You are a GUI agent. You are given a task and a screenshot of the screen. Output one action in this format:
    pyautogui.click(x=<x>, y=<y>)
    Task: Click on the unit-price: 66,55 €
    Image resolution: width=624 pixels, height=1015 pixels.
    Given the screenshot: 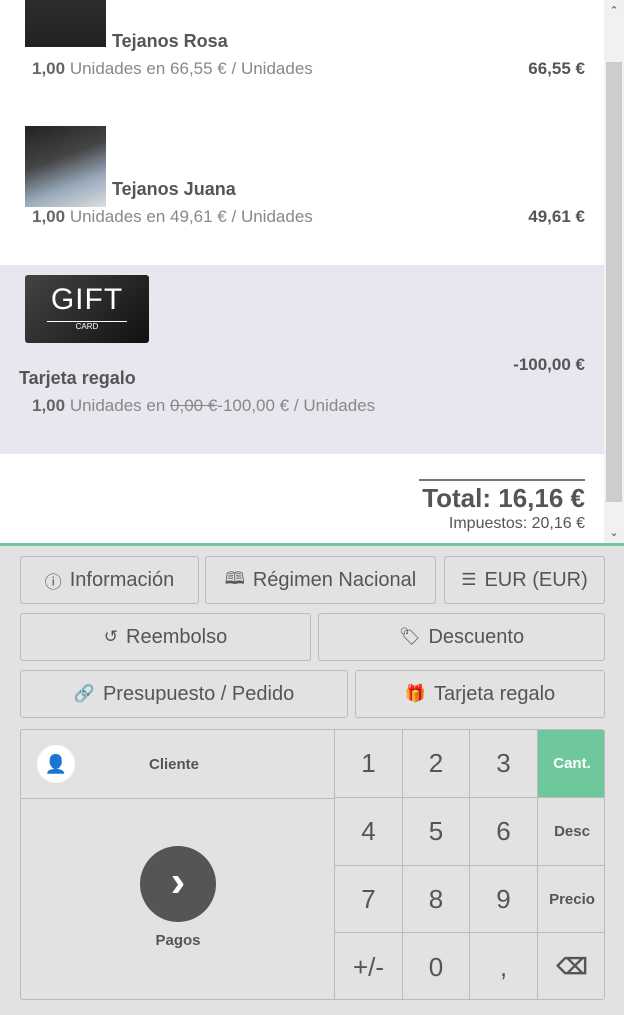 What is the action you would take?
    pyautogui.click(x=198, y=68)
    